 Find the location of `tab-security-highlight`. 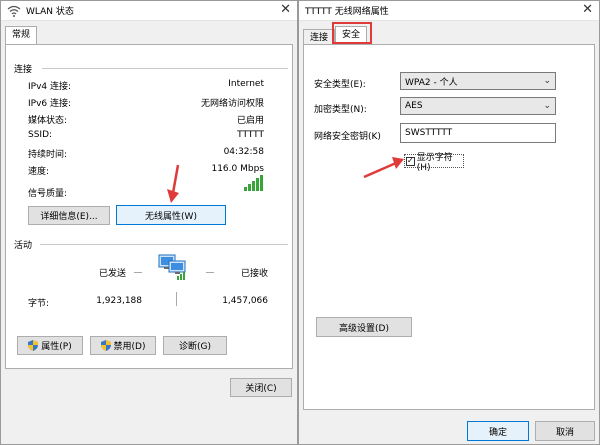

tab-security-highlight is located at coordinates (352, 33).